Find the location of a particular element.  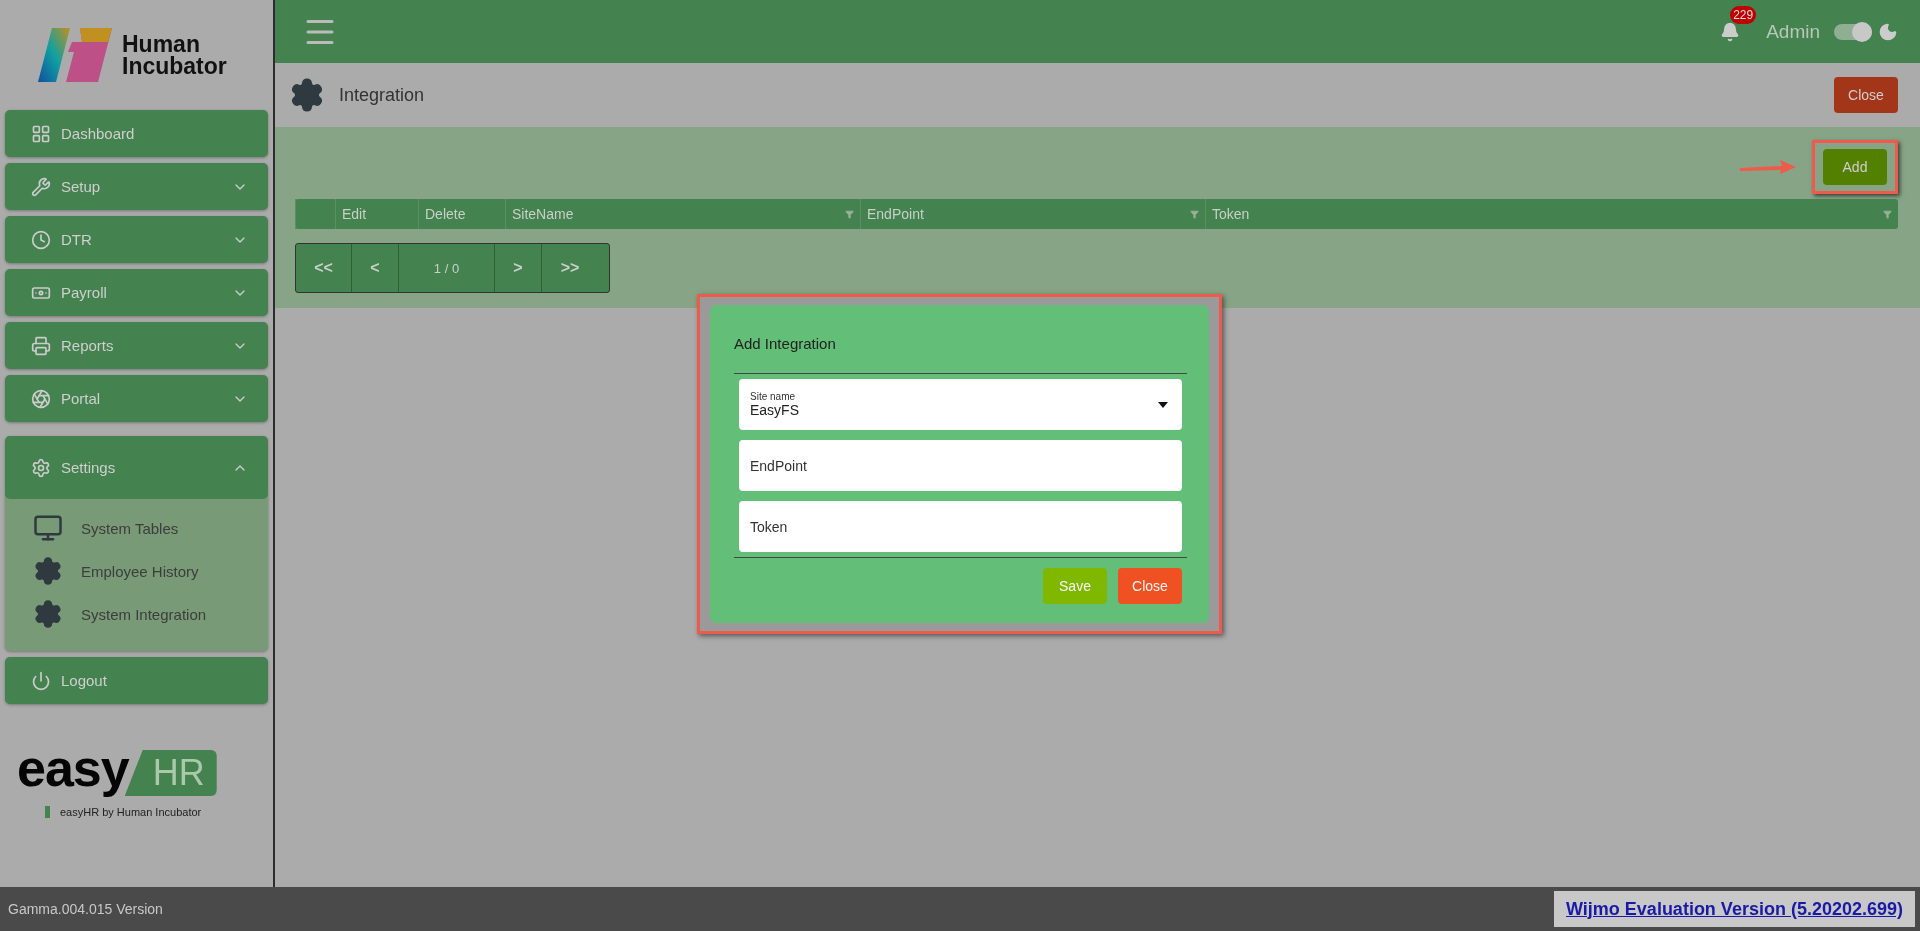

theme-switch is located at coordinates (1853, 31).